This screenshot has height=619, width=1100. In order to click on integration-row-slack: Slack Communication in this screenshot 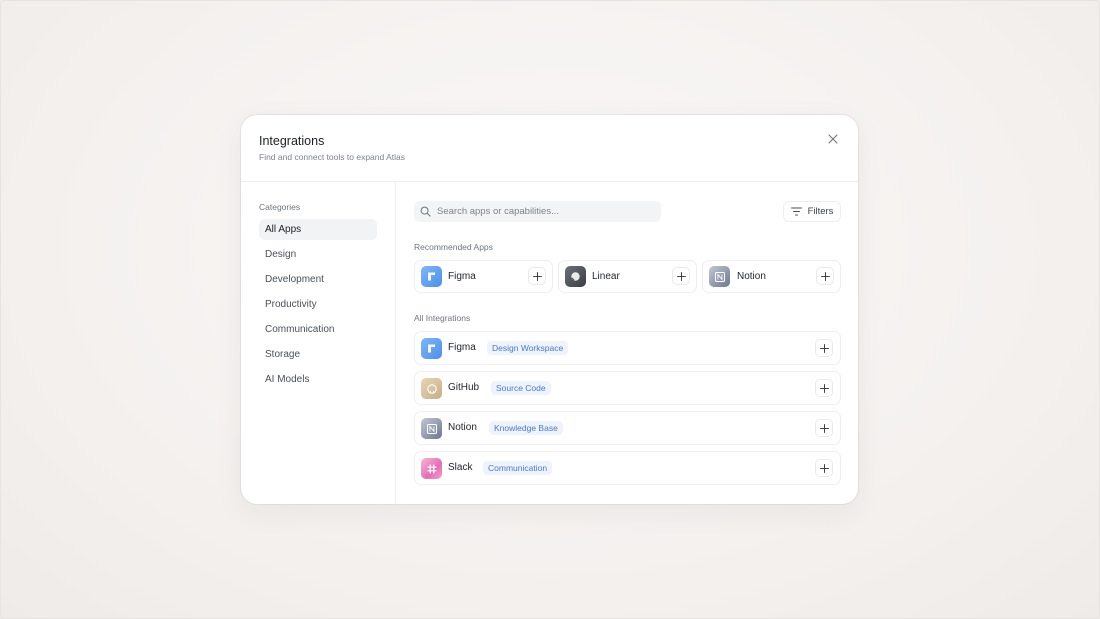, I will do `click(627, 468)`.